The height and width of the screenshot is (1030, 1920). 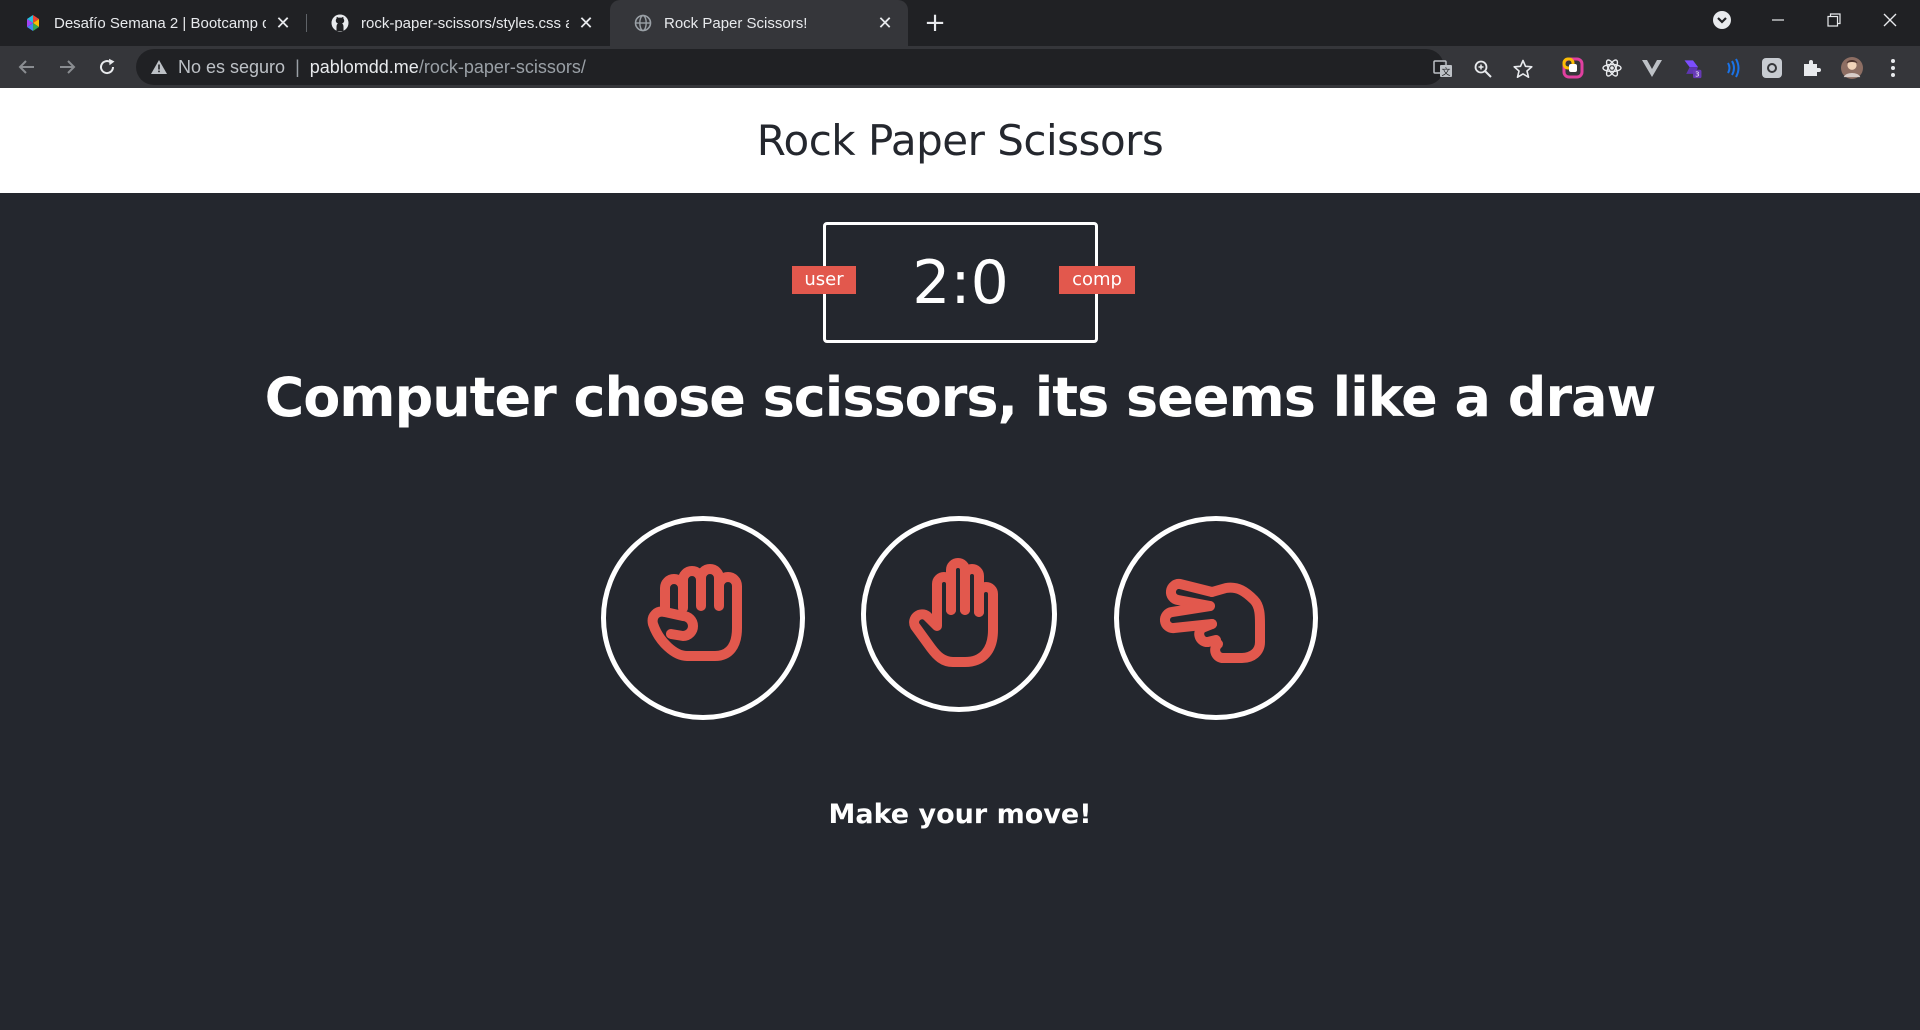 I want to click on chevron-down-circle-icon, so click(x=1722, y=20).